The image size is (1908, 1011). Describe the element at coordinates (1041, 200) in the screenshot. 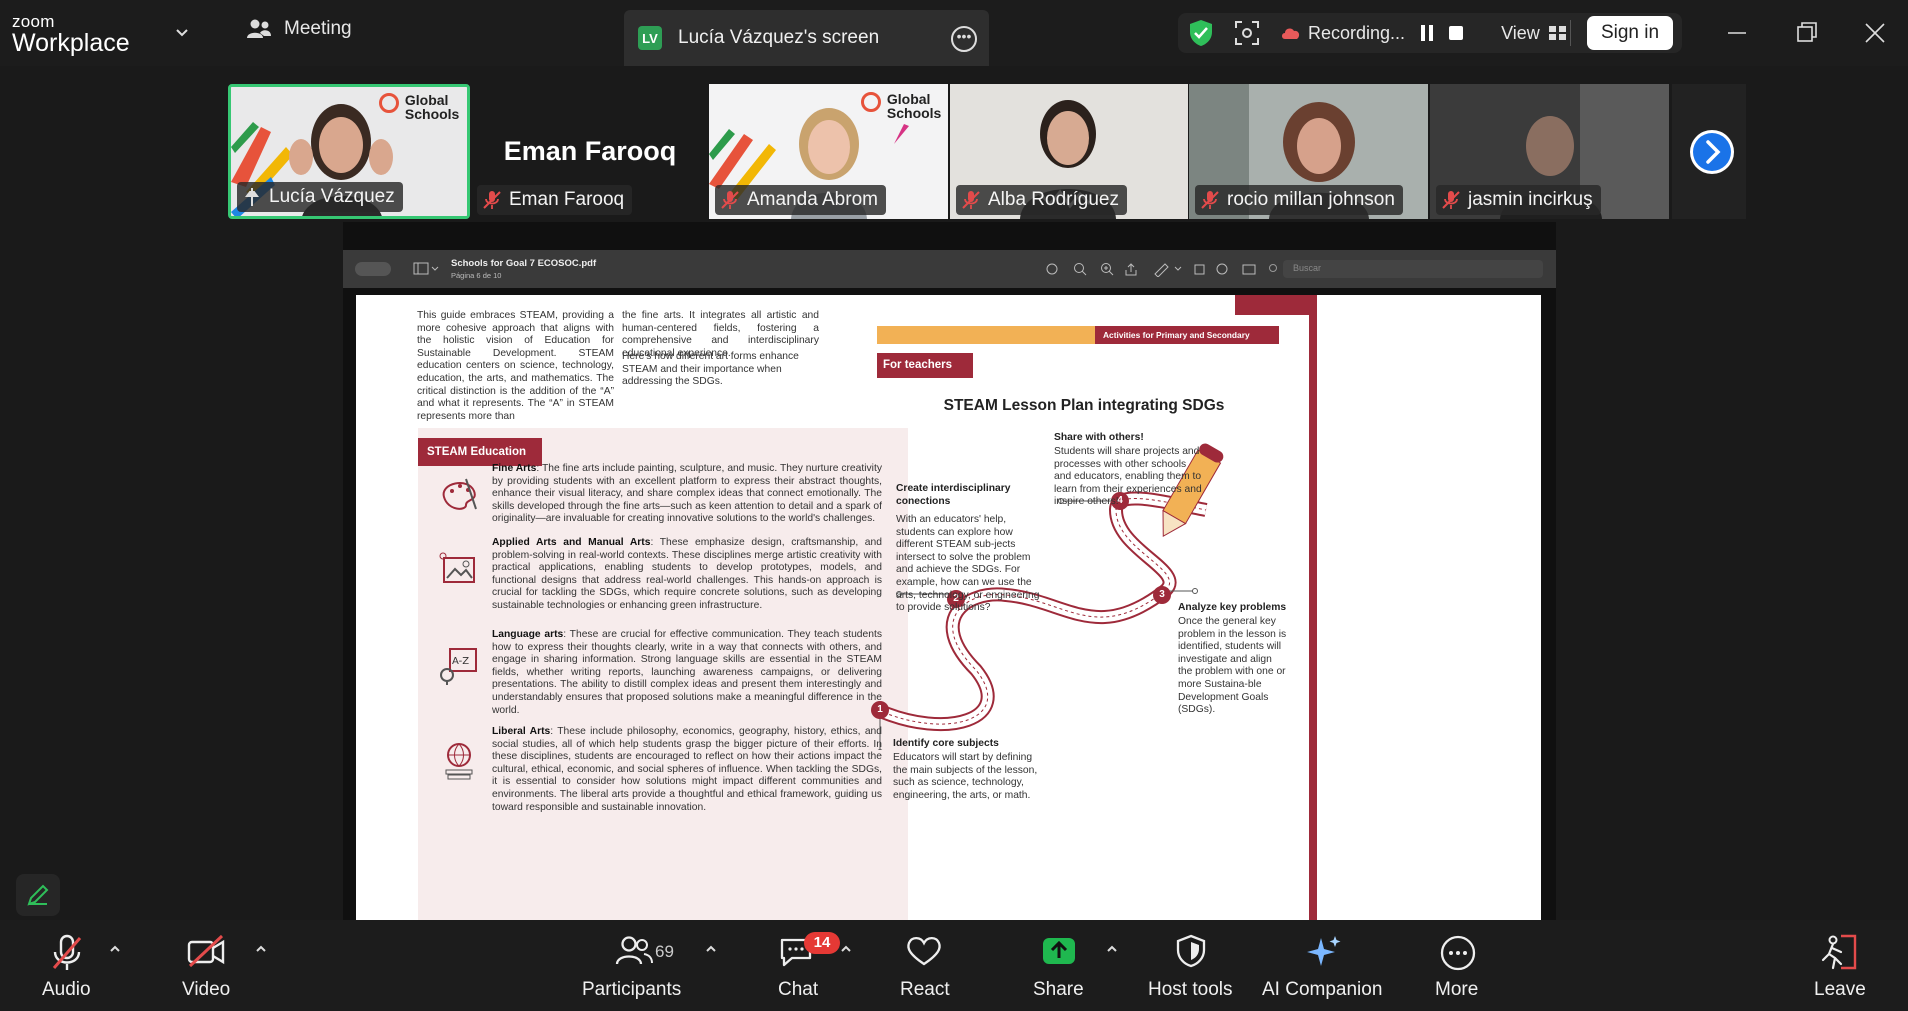

I see `participant-name: Alba Rodríguez` at that location.